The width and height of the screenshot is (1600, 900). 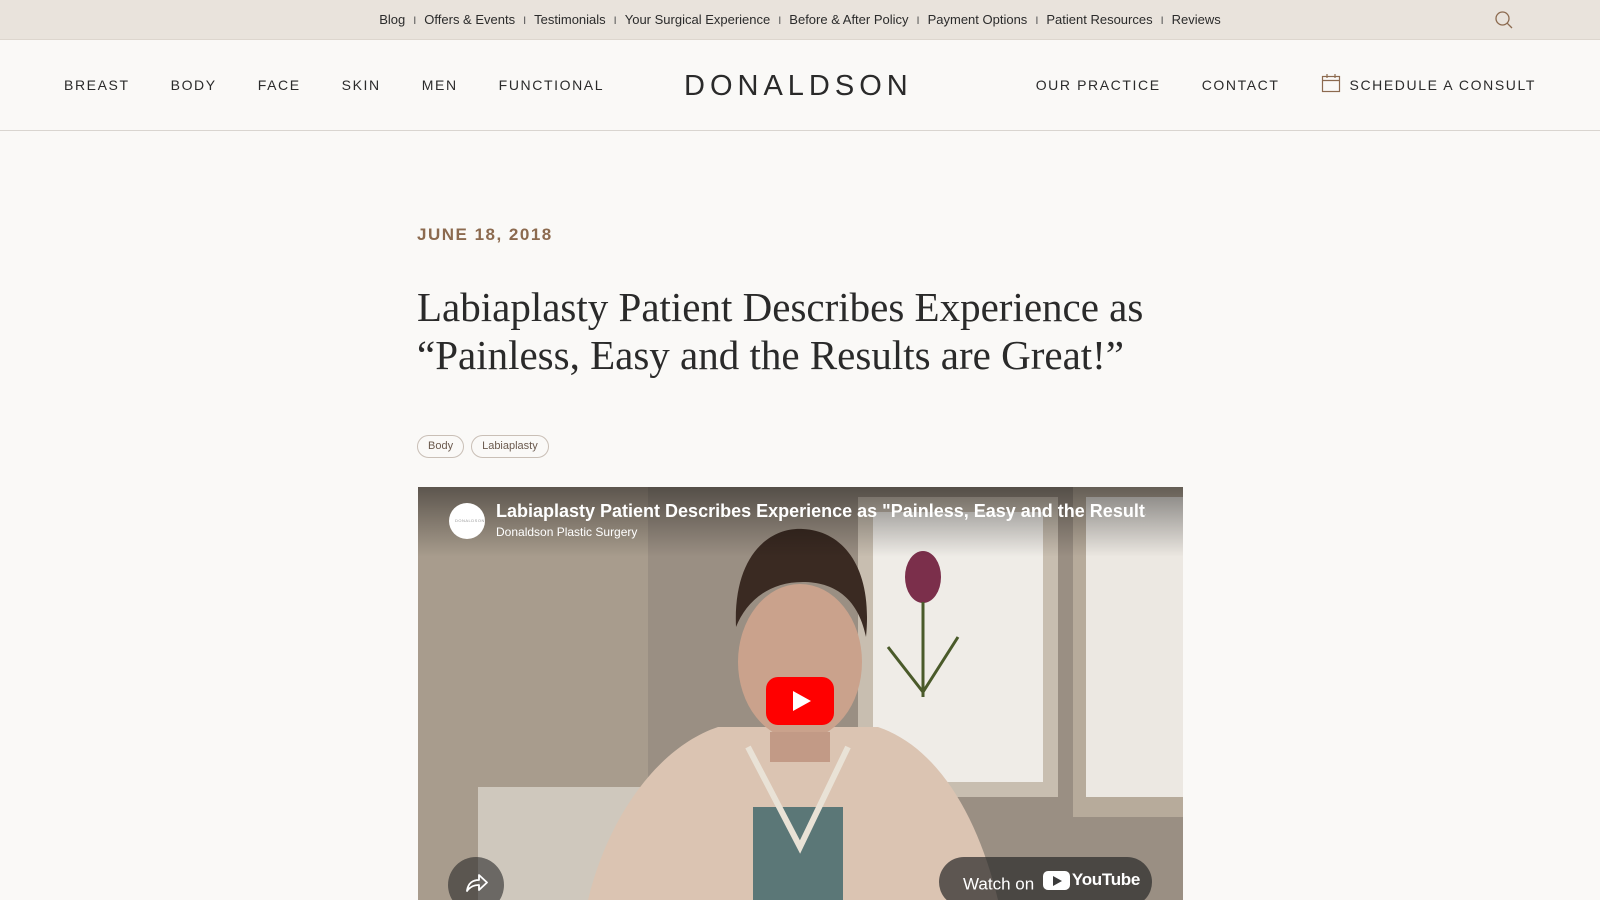 I want to click on utility-link-offers: Offers & Events, so click(x=469, y=19).